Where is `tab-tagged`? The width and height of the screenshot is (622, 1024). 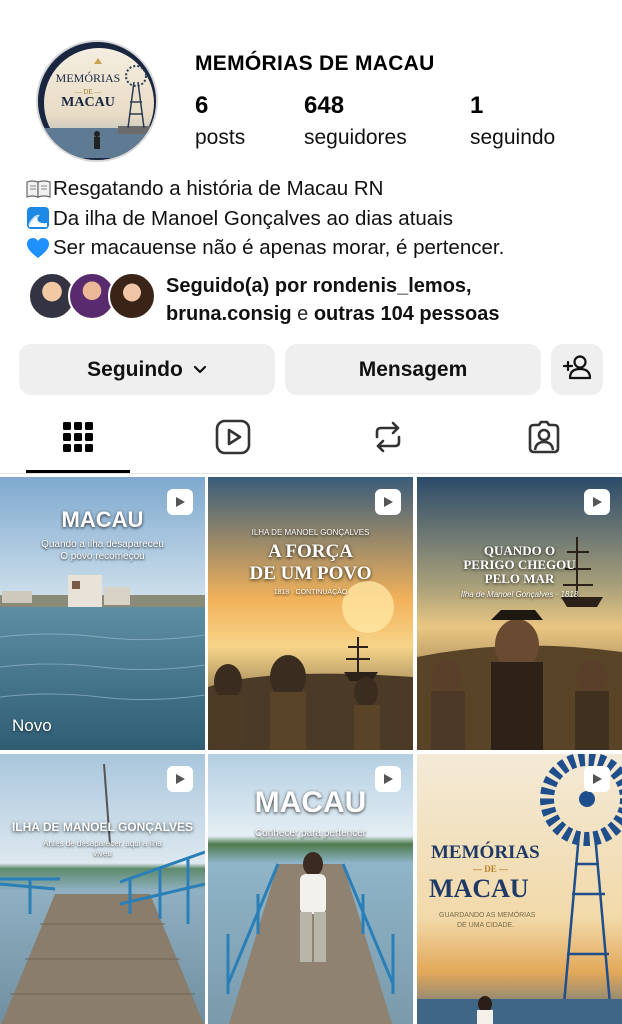
tab-tagged is located at coordinates (544, 439).